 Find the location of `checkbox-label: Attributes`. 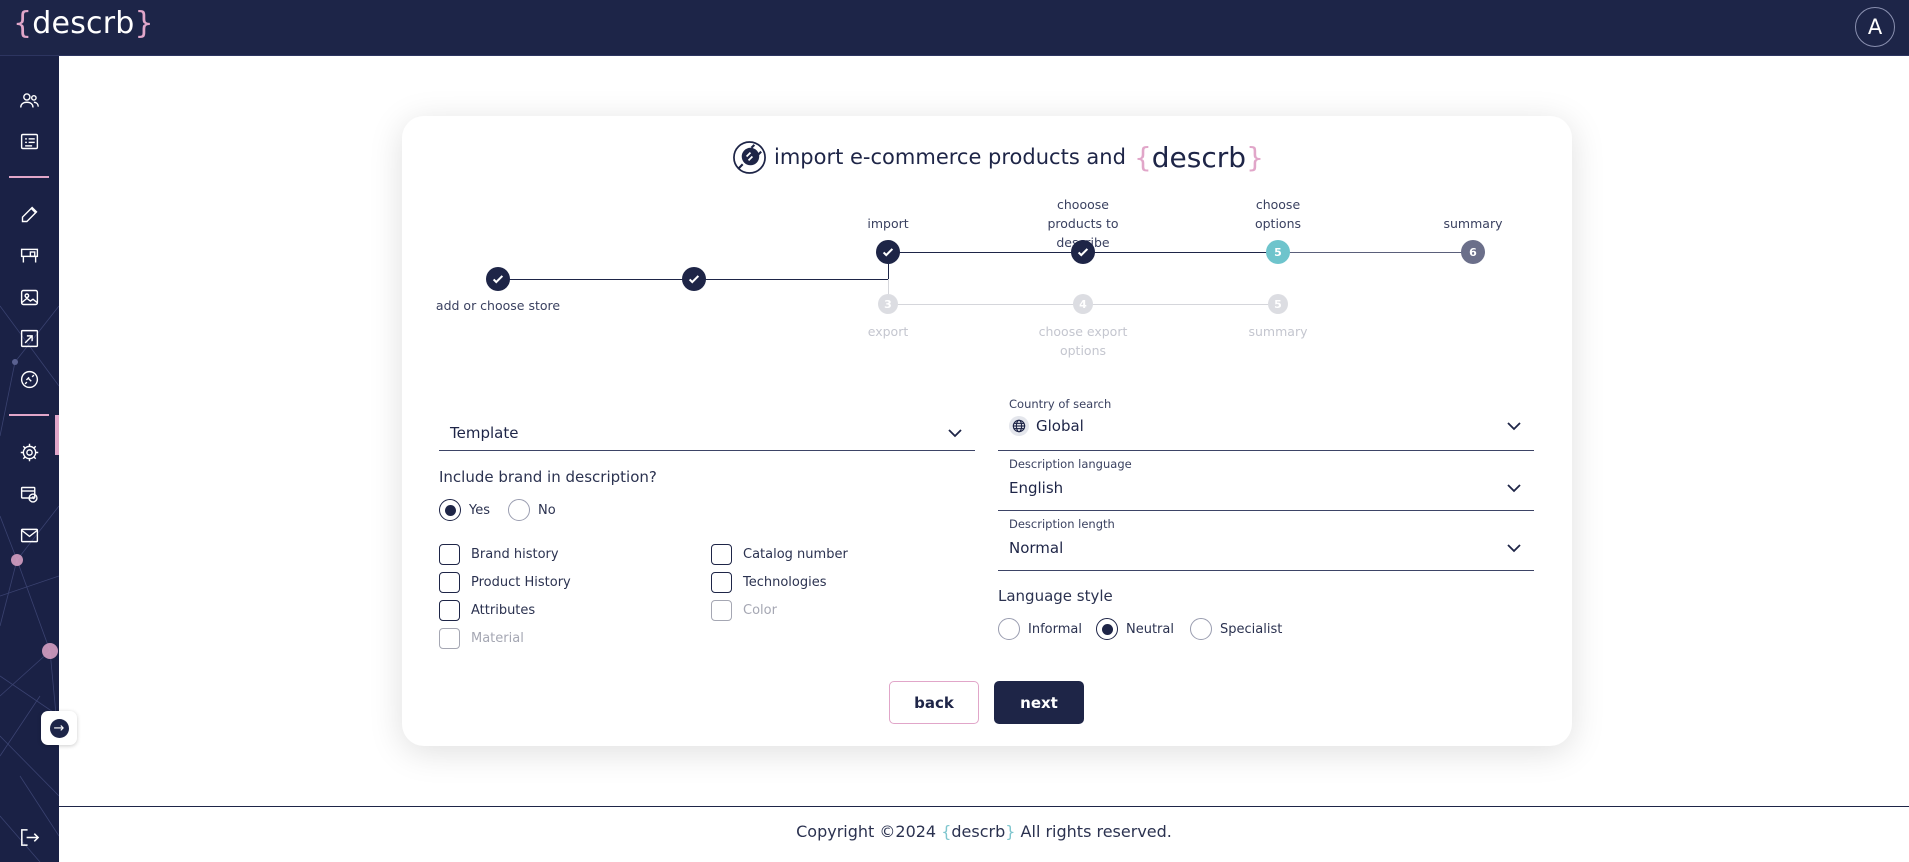

checkbox-label: Attributes is located at coordinates (503, 610).